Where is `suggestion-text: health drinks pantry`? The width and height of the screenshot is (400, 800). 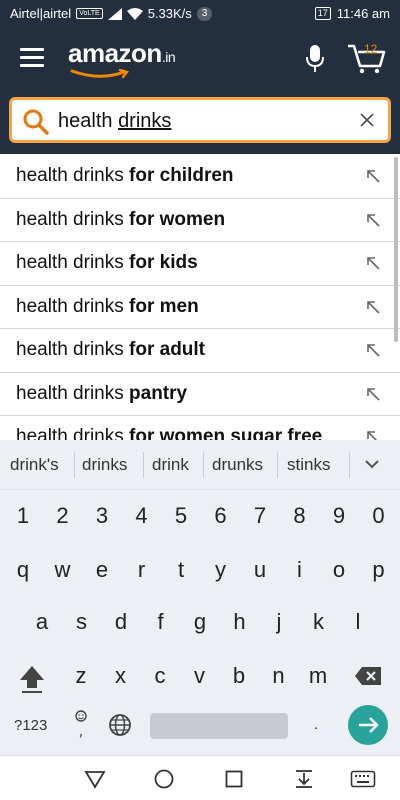 suggestion-text: health drinks pantry is located at coordinates (101, 394).